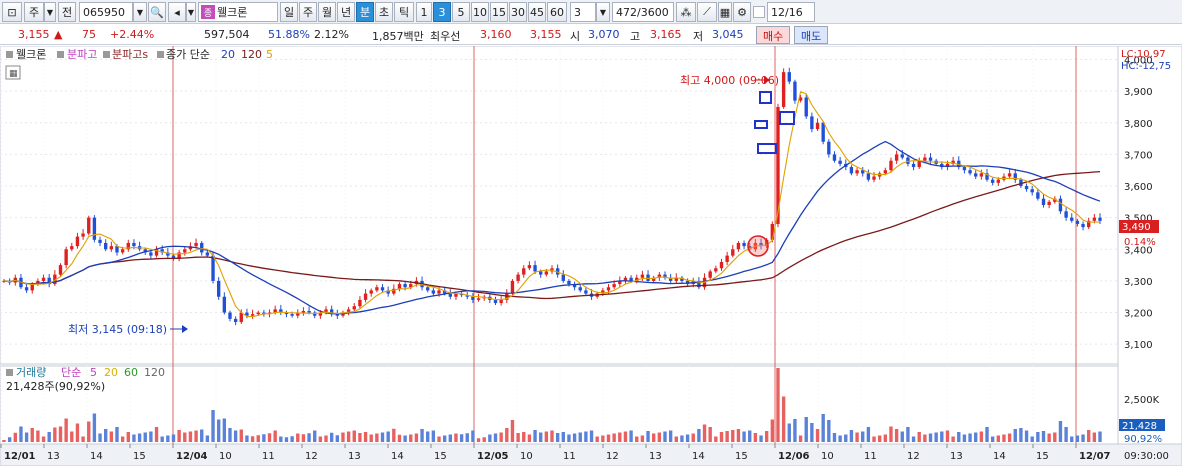  I want to click on speaker-dropdown-icon: ▼, so click(191, 12).